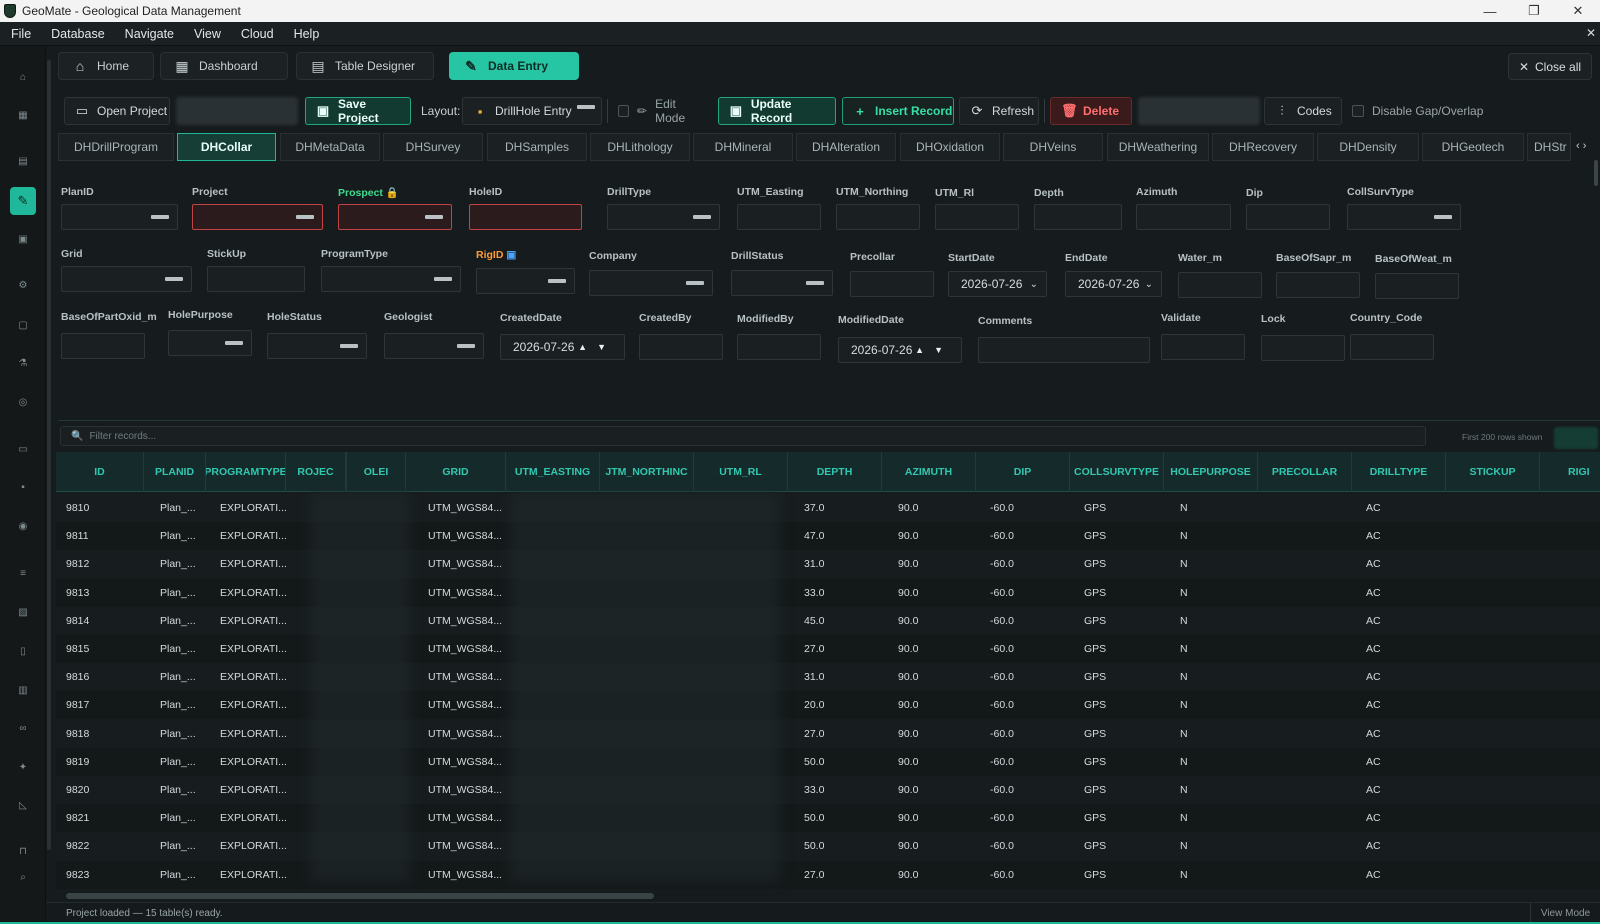 This screenshot has height=924, width=1600. What do you see at coordinates (663, 217) in the screenshot?
I see `drilltype-combo` at bounding box center [663, 217].